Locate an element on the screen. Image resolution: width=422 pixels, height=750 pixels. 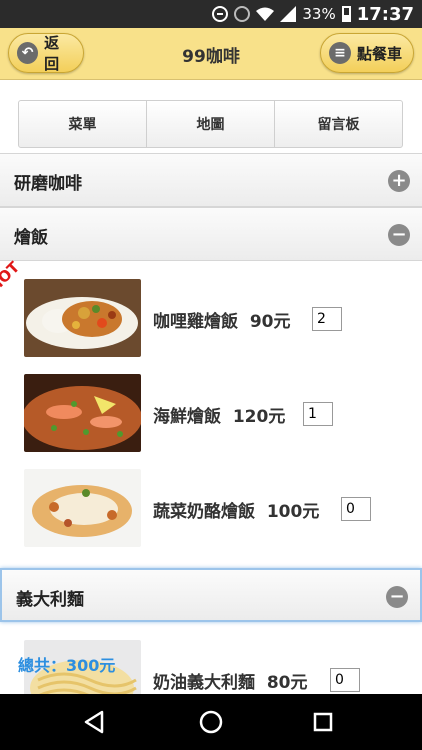
tab-menu: 菜單 is located at coordinates (83, 124).